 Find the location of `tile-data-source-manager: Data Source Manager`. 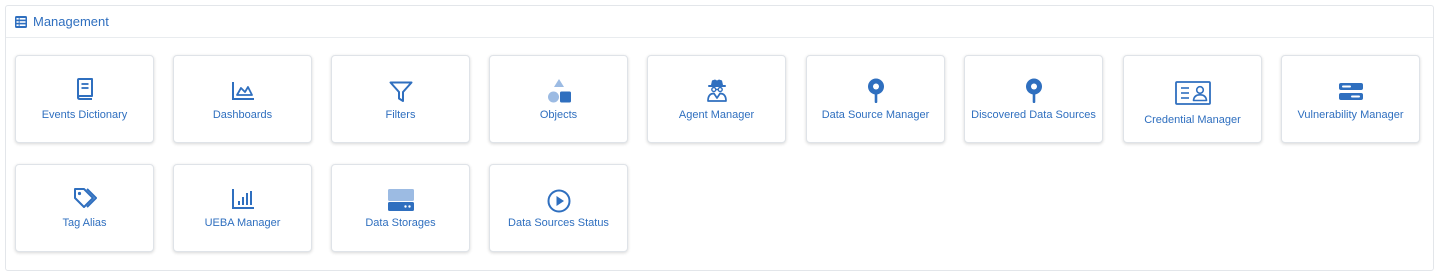

tile-data-source-manager: Data Source Manager is located at coordinates (875, 99).